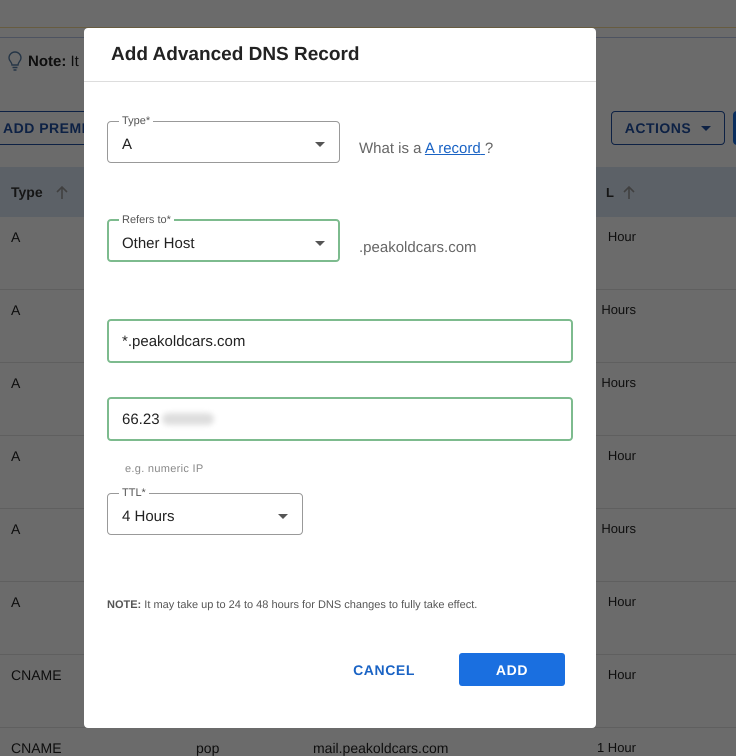 The image size is (736, 756). Describe the element at coordinates (235, 55) in the screenshot. I see `dialog-title: Add Advanced DNS Record` at that location.